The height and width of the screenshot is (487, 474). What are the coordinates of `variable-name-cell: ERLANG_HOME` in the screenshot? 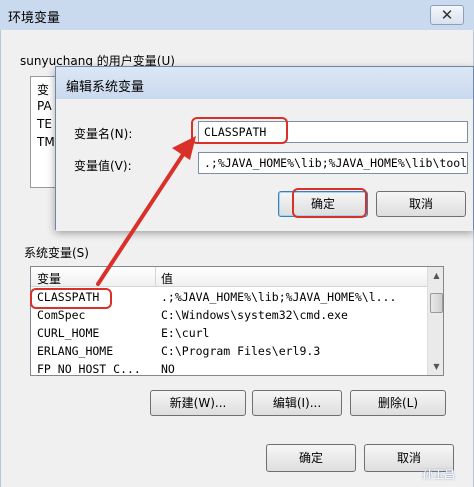 It's located at (75, 351).